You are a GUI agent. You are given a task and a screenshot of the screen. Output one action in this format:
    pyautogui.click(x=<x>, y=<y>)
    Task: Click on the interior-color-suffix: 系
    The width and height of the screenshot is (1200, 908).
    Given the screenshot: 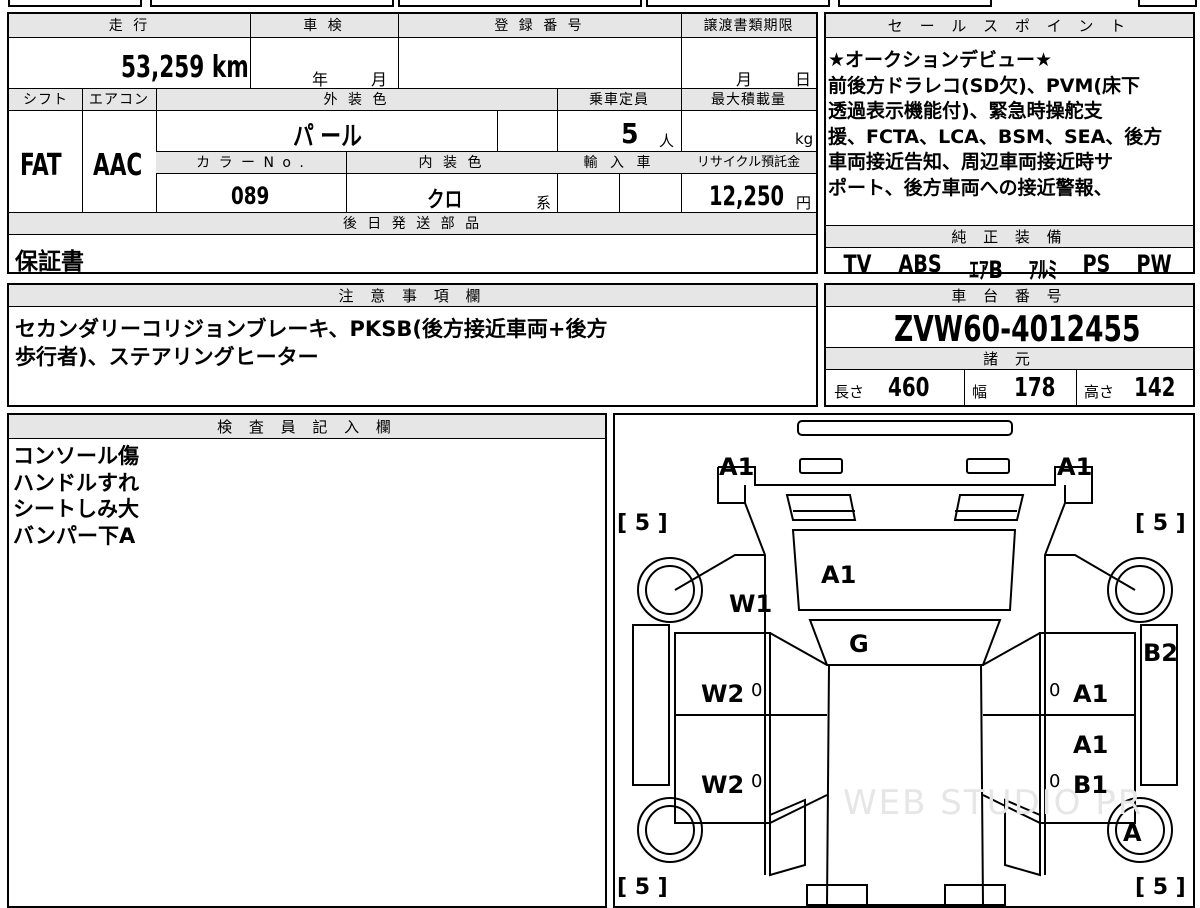 What is the action you would take?
    pyautogui.click(x=544, y=203)
    